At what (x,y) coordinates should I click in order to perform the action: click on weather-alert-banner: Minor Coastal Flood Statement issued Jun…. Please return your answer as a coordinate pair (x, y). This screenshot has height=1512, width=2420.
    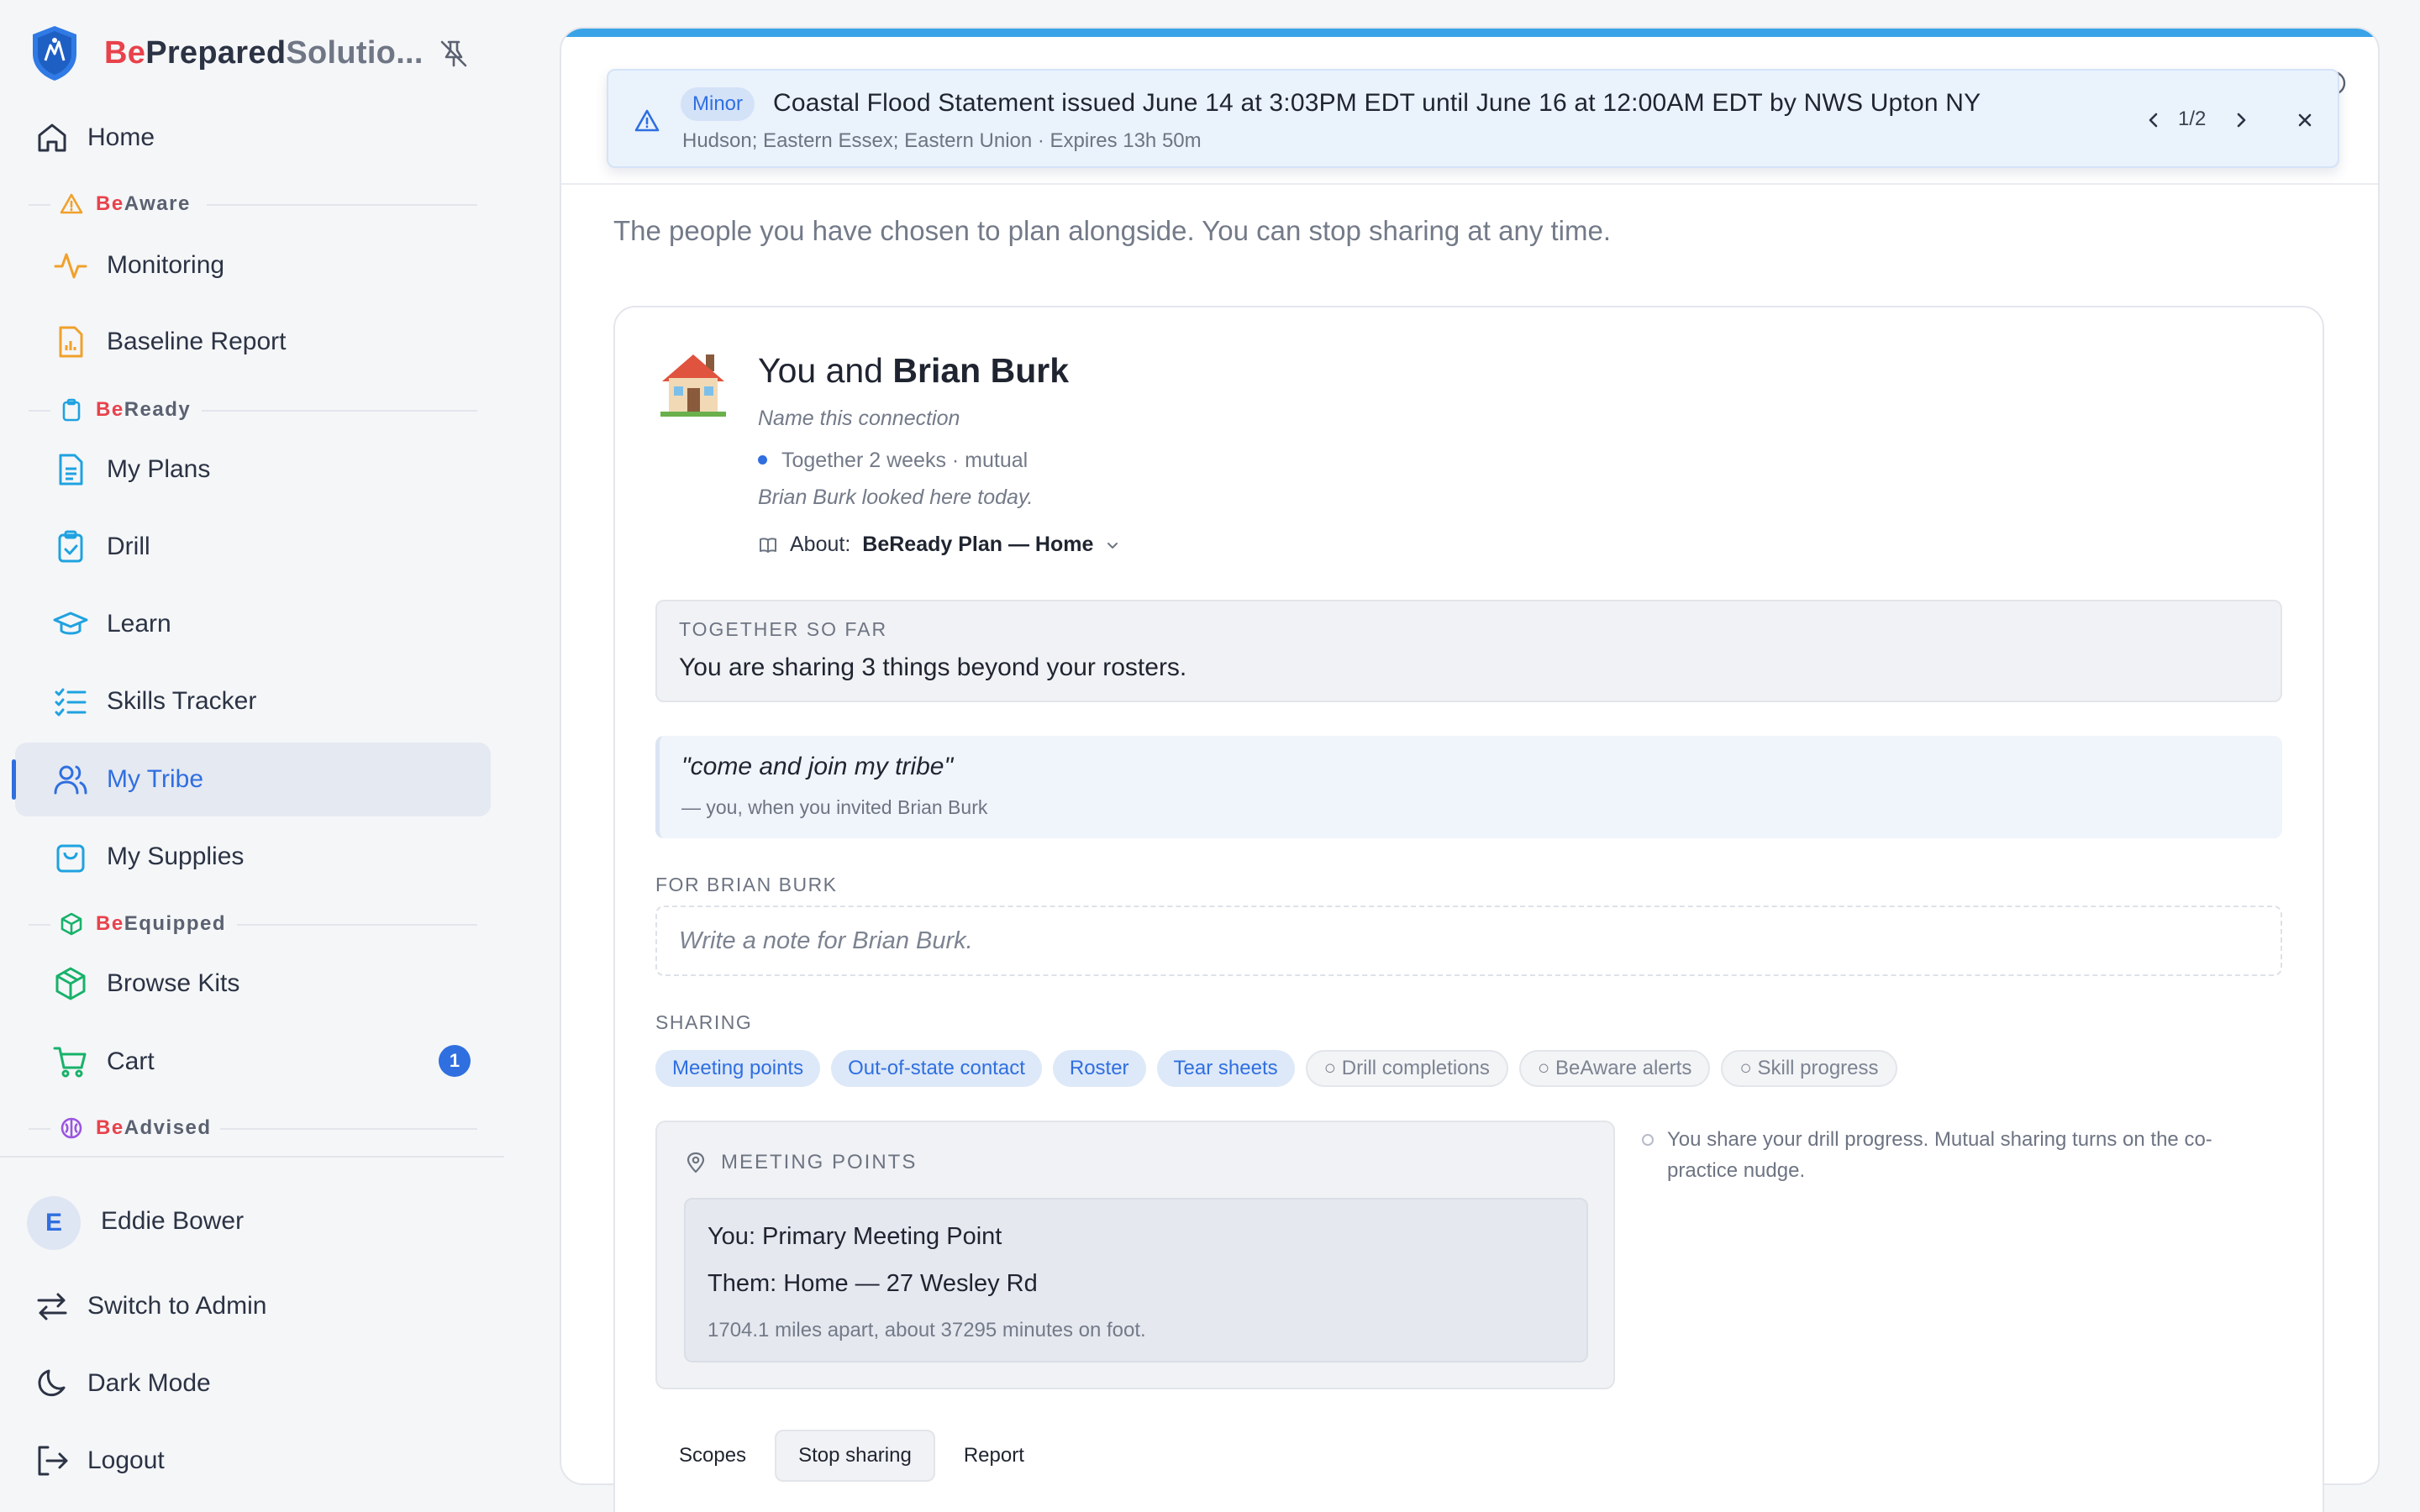
    Looking at the image, I should click on (1473, 118).